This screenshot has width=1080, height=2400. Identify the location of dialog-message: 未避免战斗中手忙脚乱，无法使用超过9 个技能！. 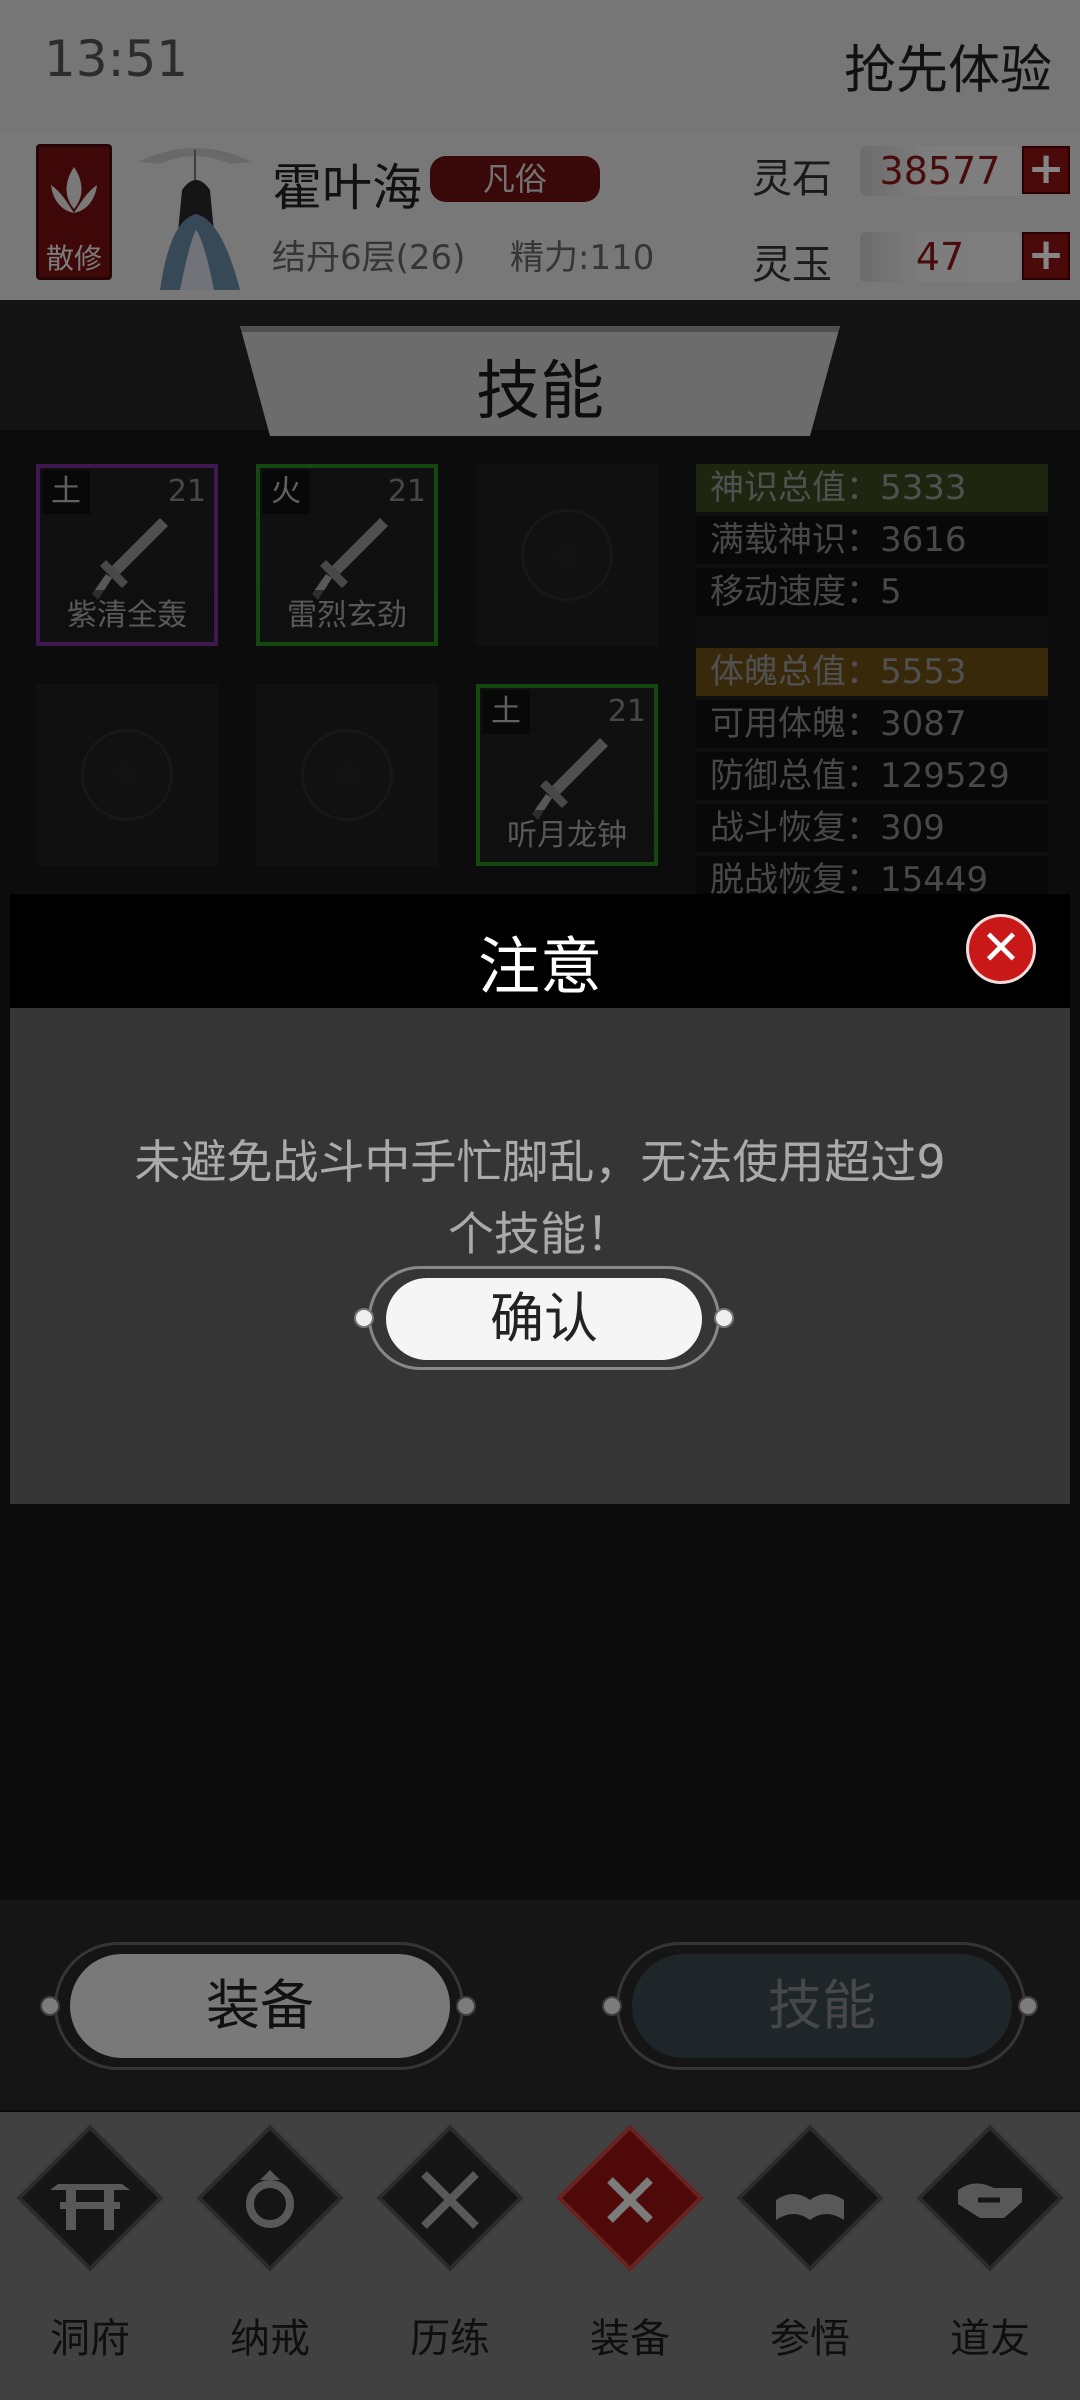
(540, 1198).